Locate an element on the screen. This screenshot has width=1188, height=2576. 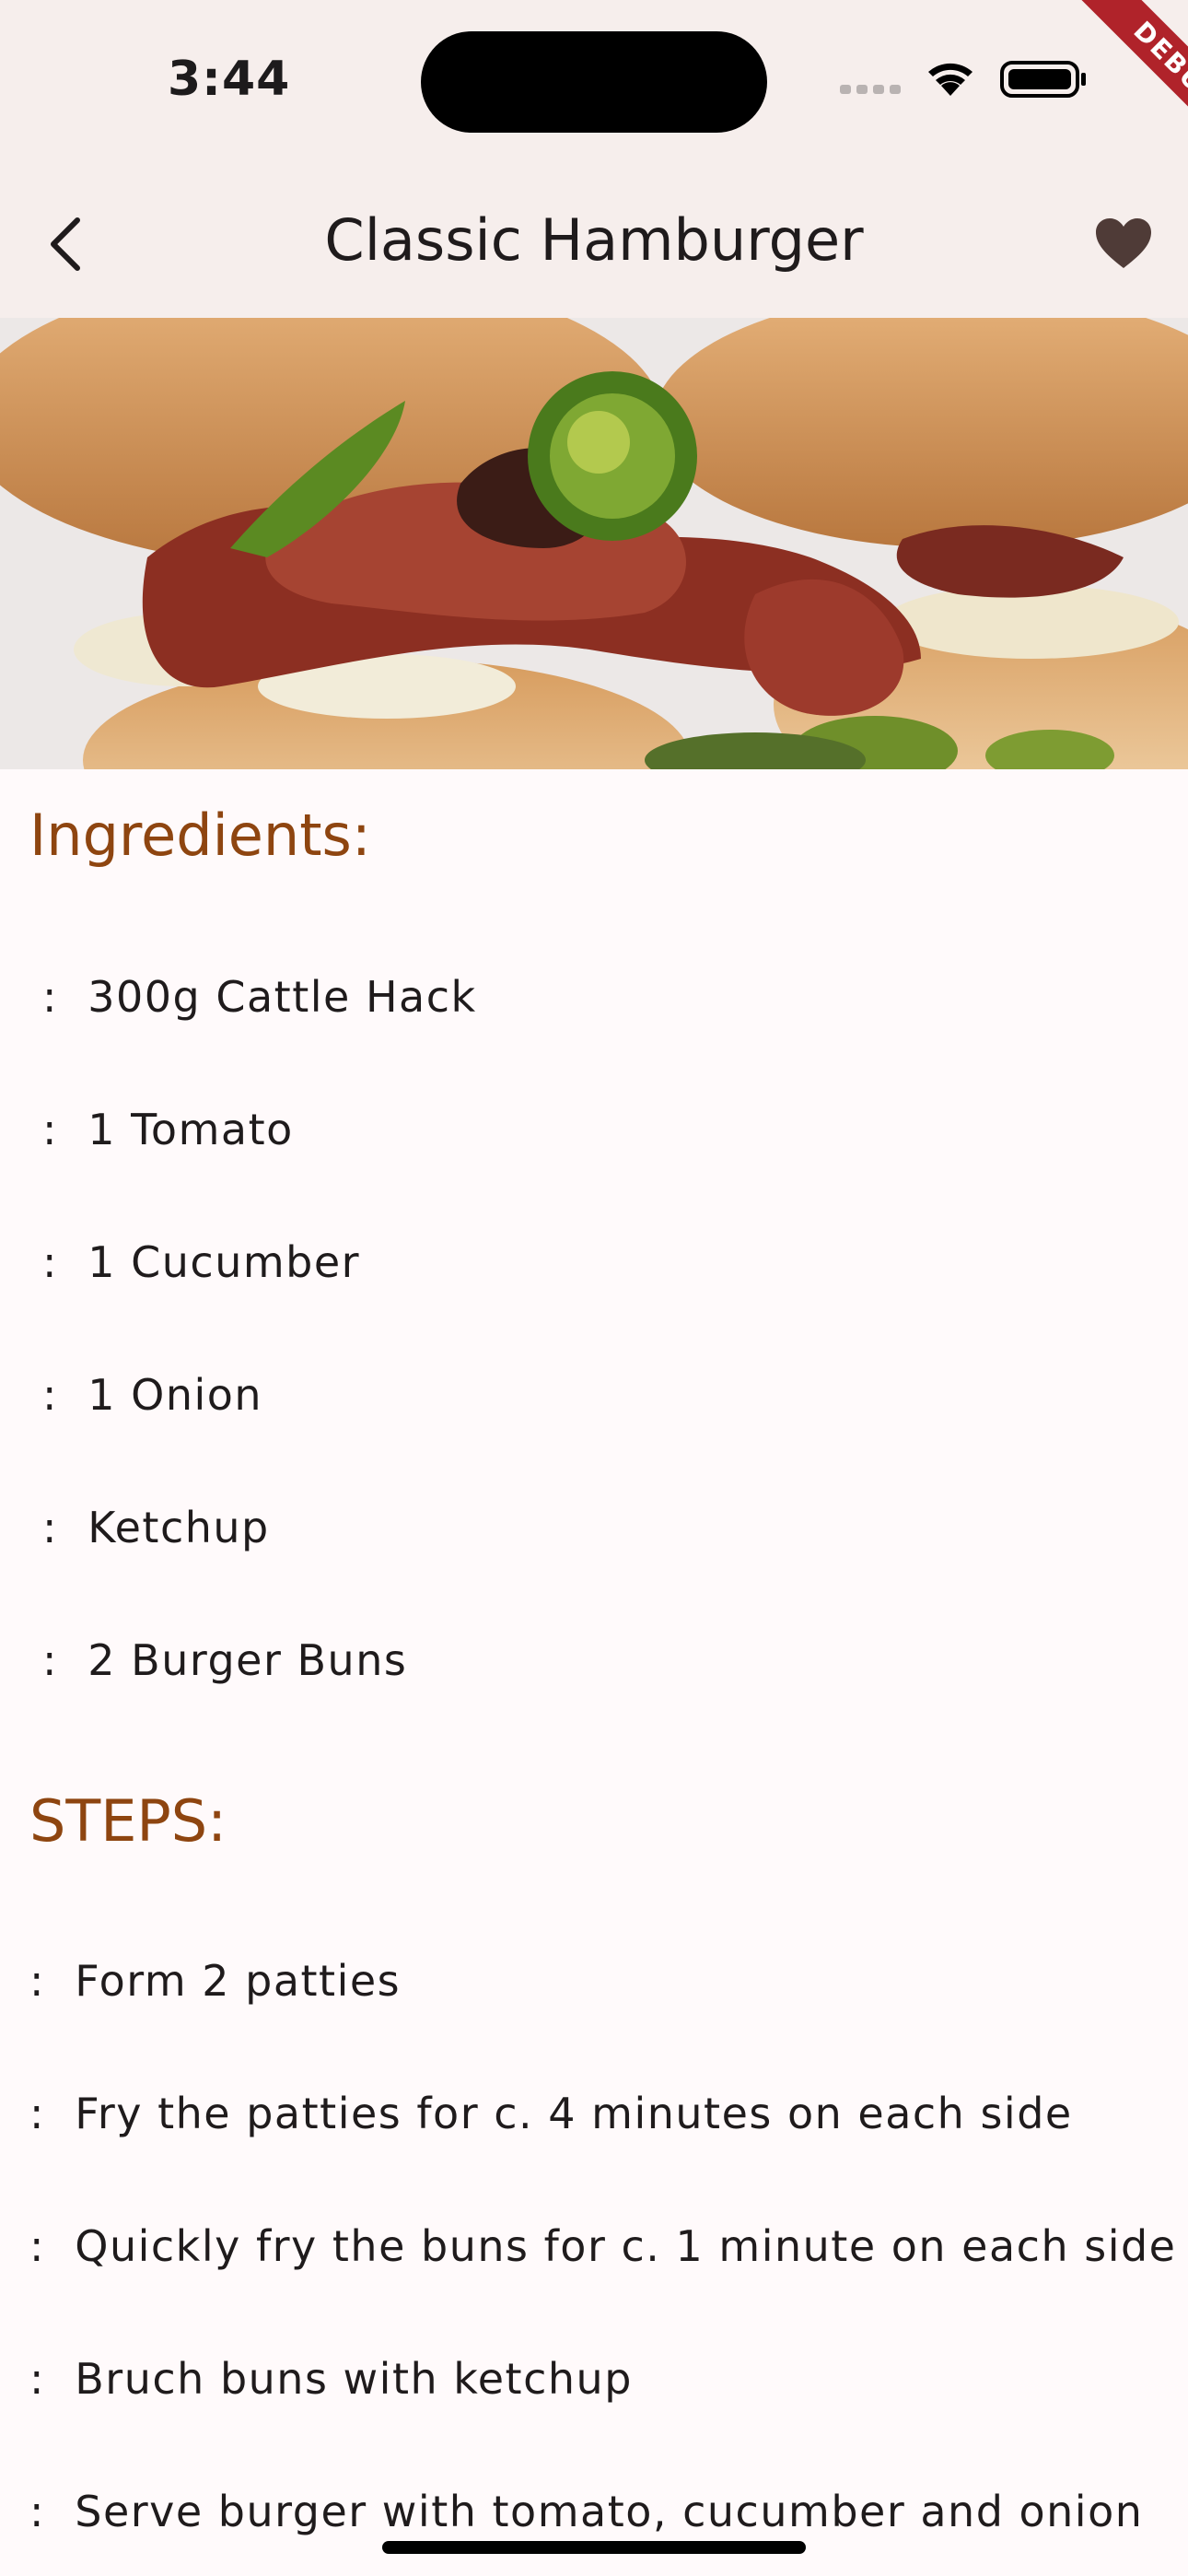
app-bar: Classic Hamburger is located at coordinates (594, 246).